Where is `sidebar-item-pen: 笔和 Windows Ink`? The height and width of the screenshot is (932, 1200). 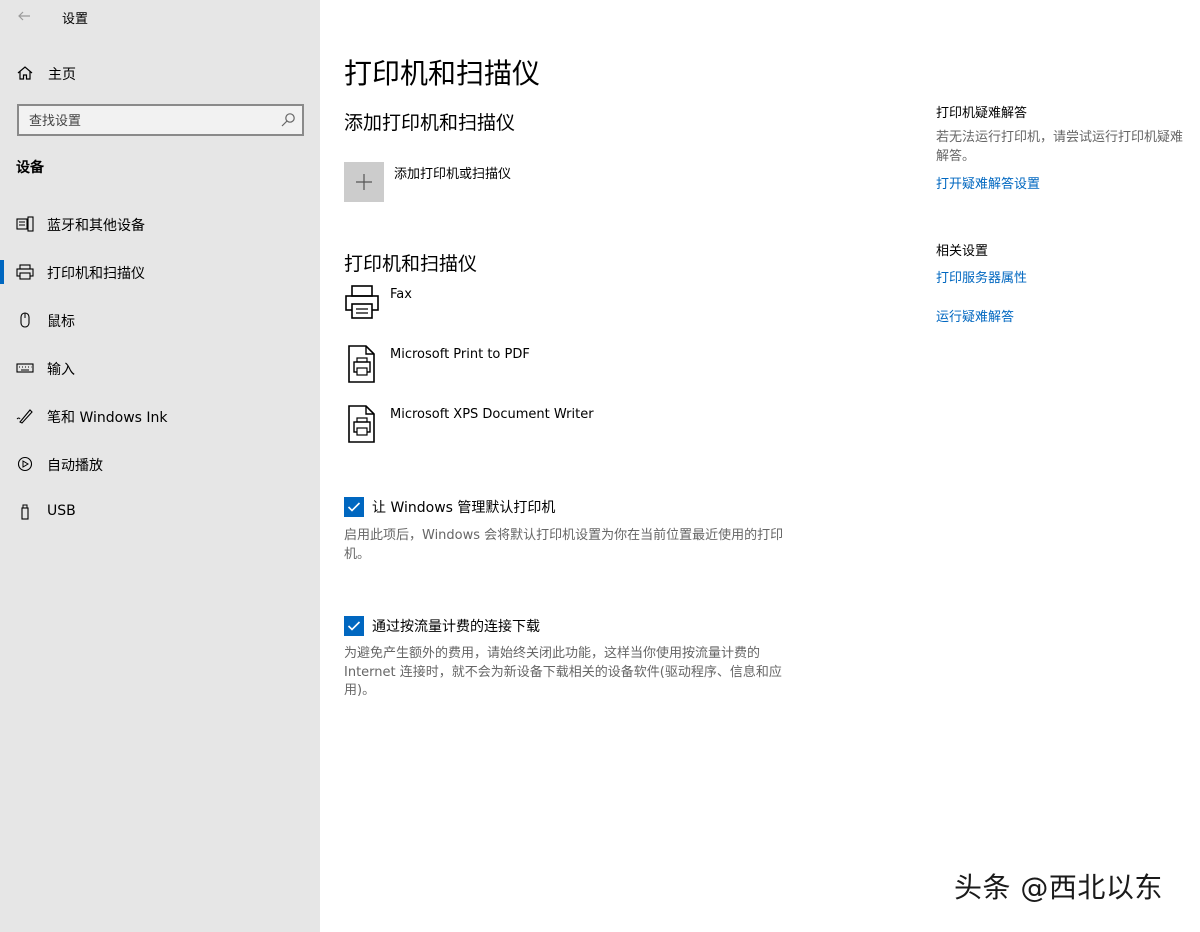 sidebar-item-pen: 笔和 Windows Ink is located at coordinates (160, 416).